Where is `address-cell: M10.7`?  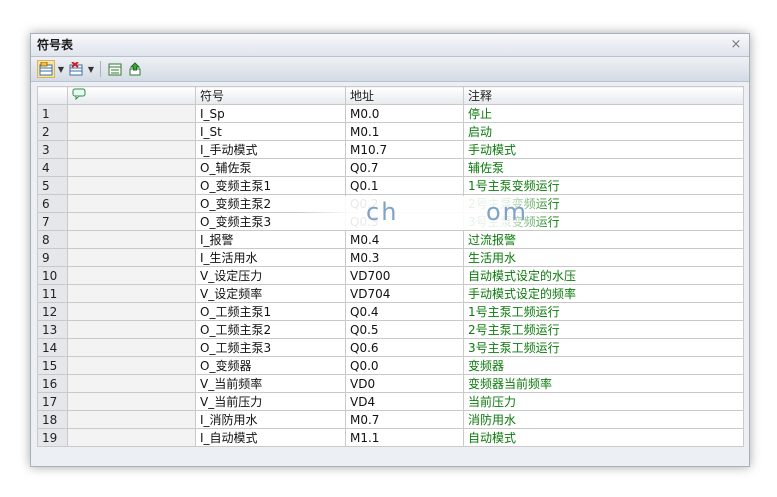
address-cell: M10.7 is located at coordinates (404, 149).